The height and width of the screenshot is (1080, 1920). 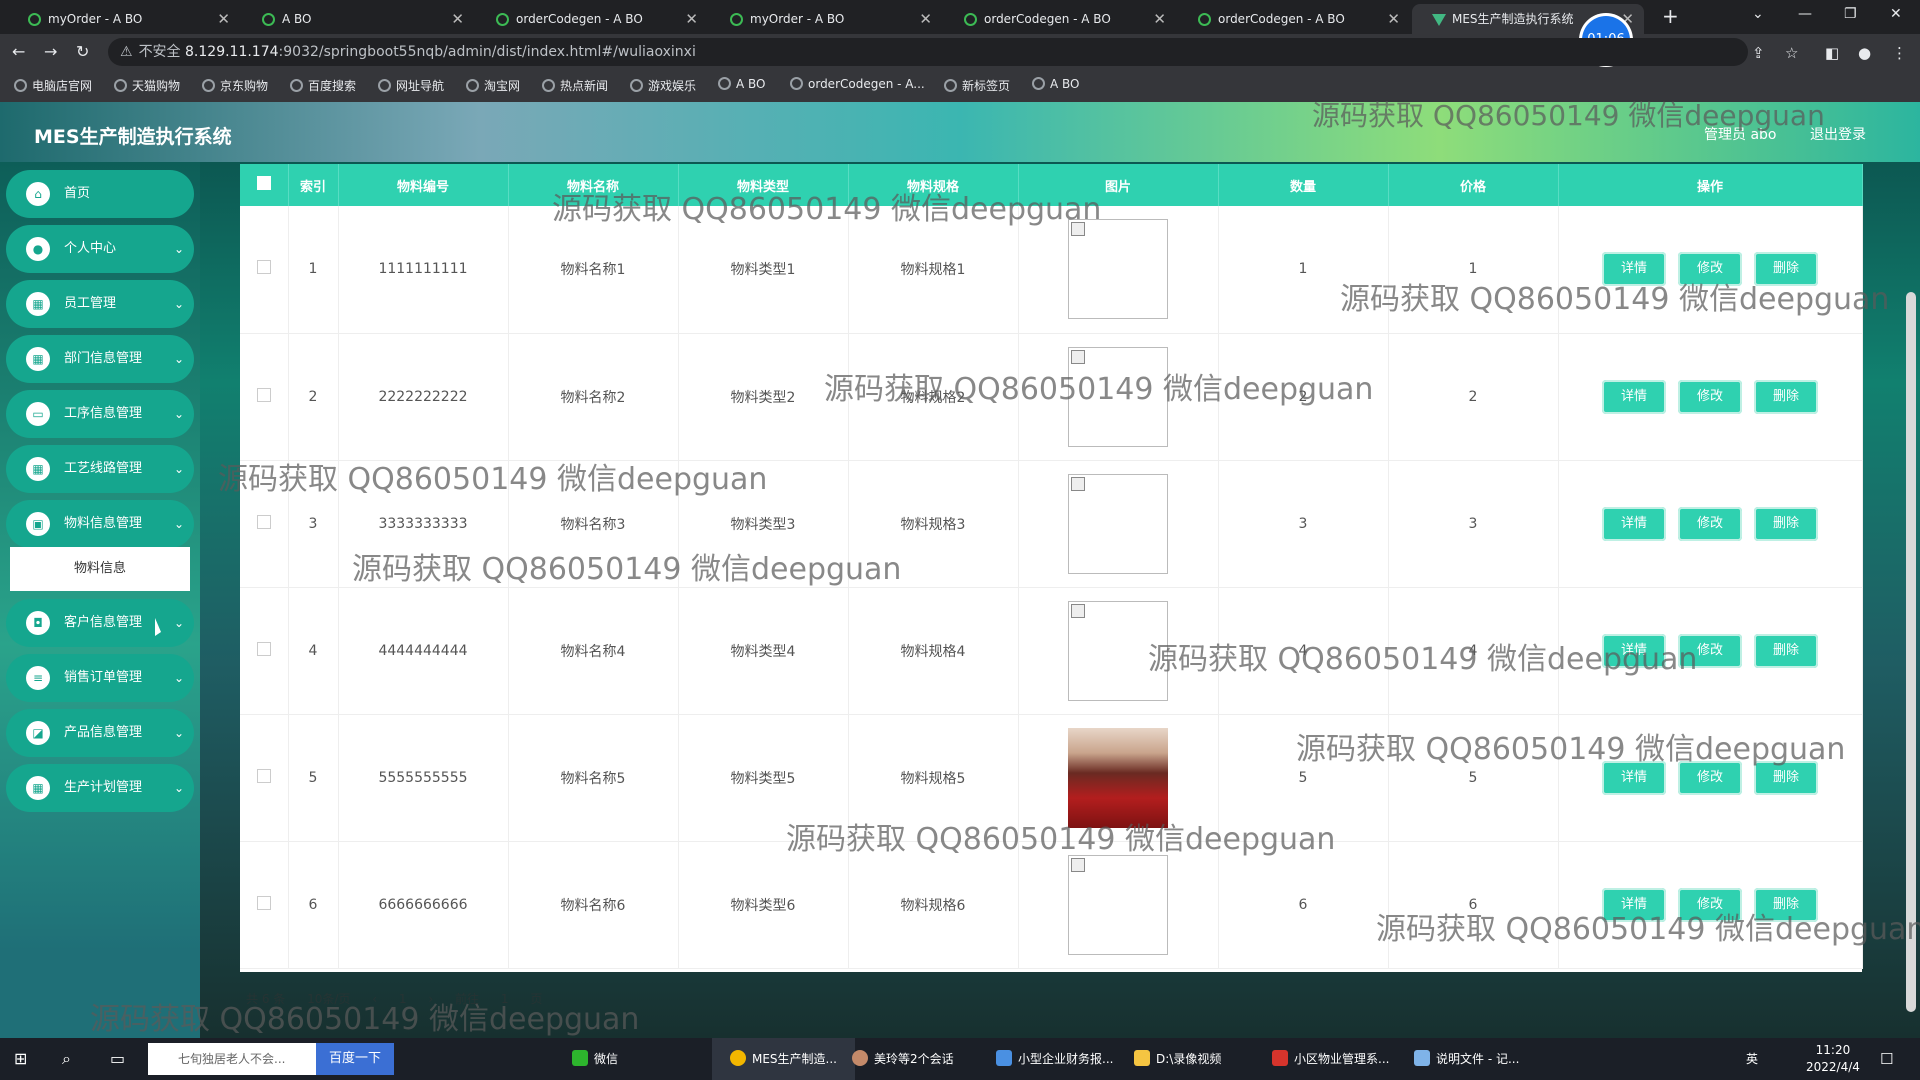 What do you see at coordinates (595, 1059) in the screenshot?
I see `taskbar-app: 微信` at bounding box center [595, 1059].